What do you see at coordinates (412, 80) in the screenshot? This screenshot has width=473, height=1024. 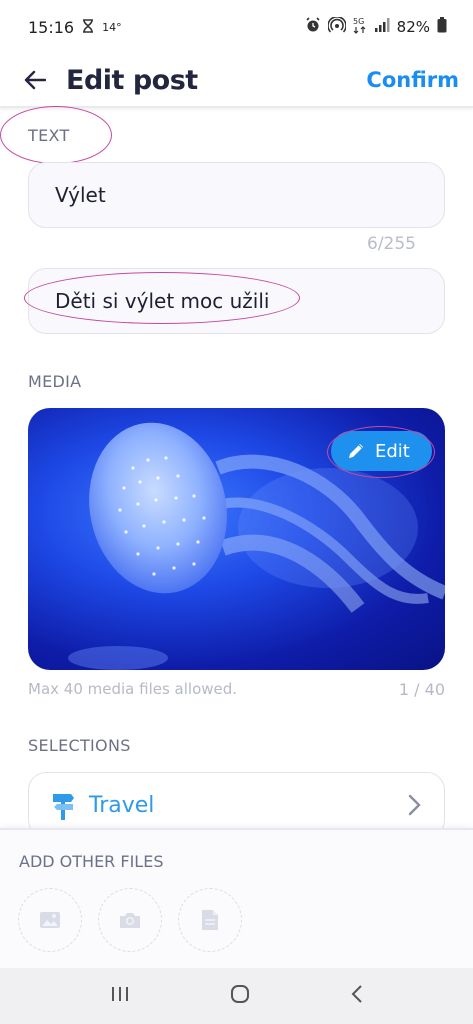 I see `confirm-button: Confirm` at bounding box center [412, 80].